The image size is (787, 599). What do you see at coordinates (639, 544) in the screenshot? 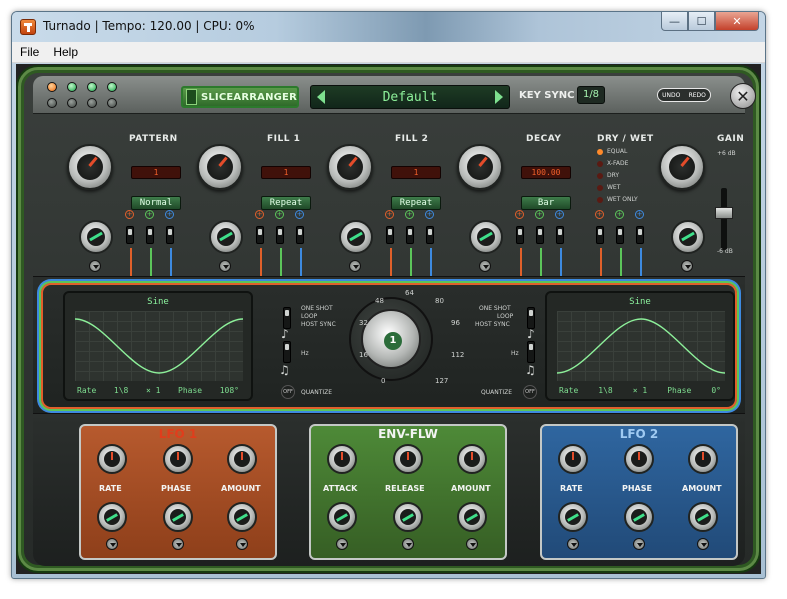
I see `lfo2-phase-dropdown-icon` at bounding box center [639, 544].